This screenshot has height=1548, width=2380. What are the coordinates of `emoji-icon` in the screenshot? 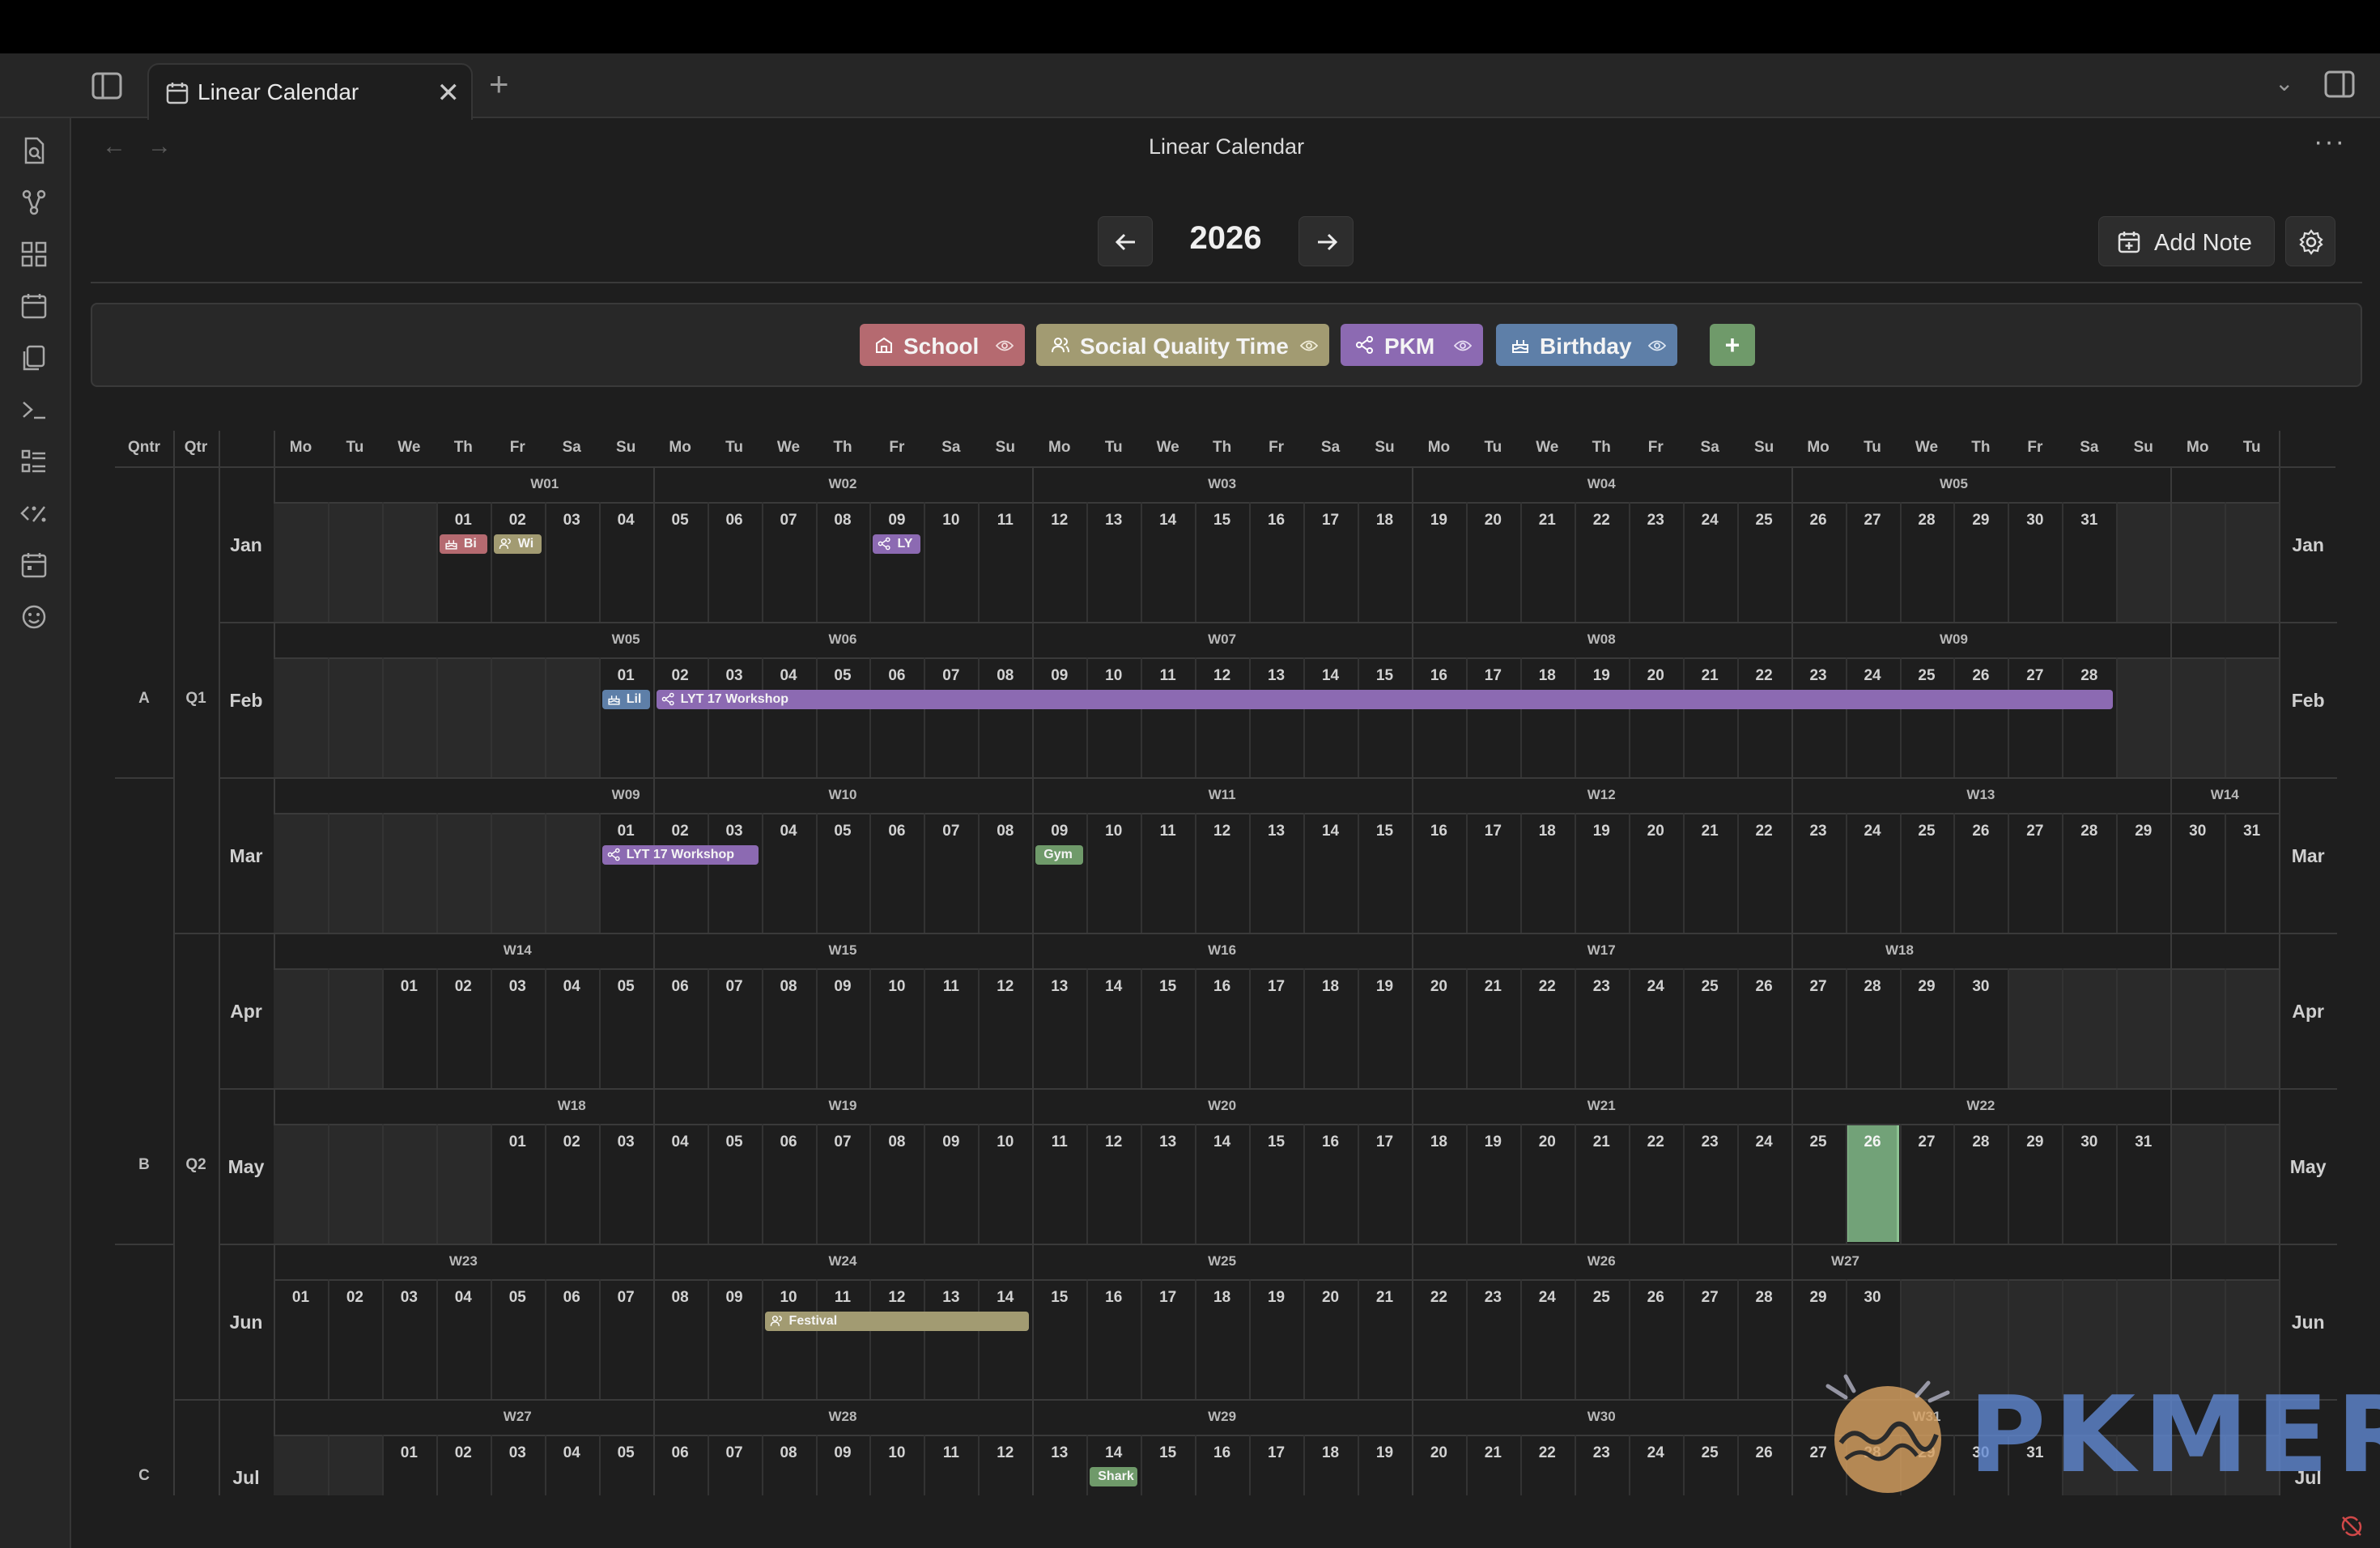 It's located at (34, 617).